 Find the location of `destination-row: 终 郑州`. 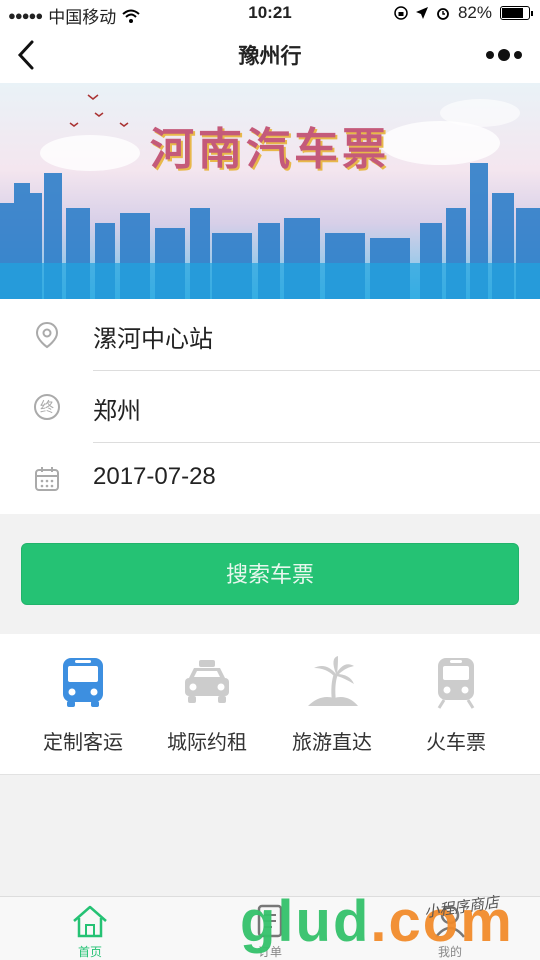

destination-row: 终 郑州 is located at coordinates (270, 407).